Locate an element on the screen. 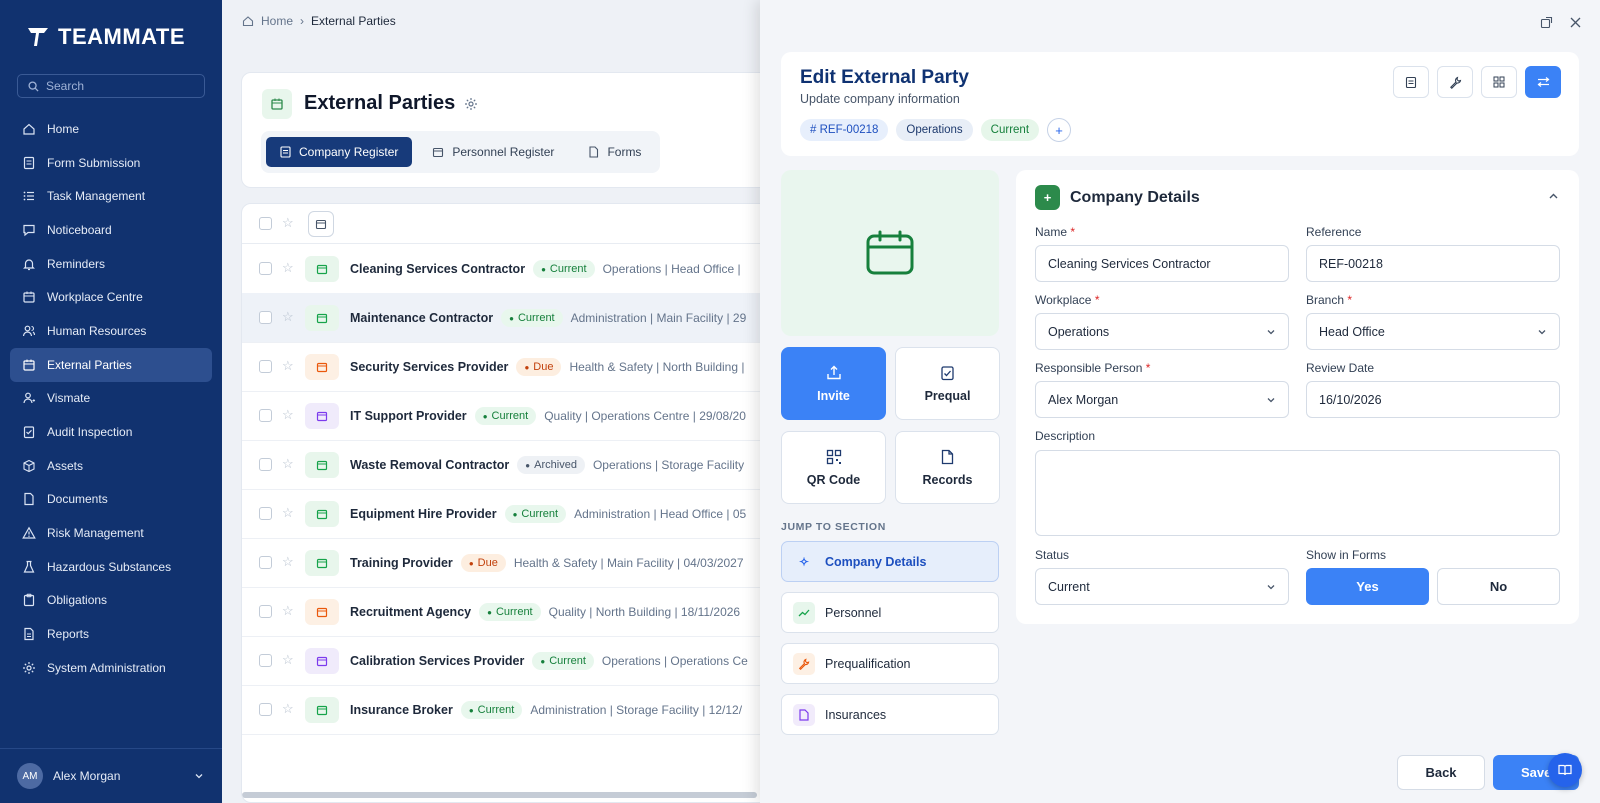 The height and width of the screenshot is (803, 1600). add-tag-button: + is located at coordinates (1059, 130).